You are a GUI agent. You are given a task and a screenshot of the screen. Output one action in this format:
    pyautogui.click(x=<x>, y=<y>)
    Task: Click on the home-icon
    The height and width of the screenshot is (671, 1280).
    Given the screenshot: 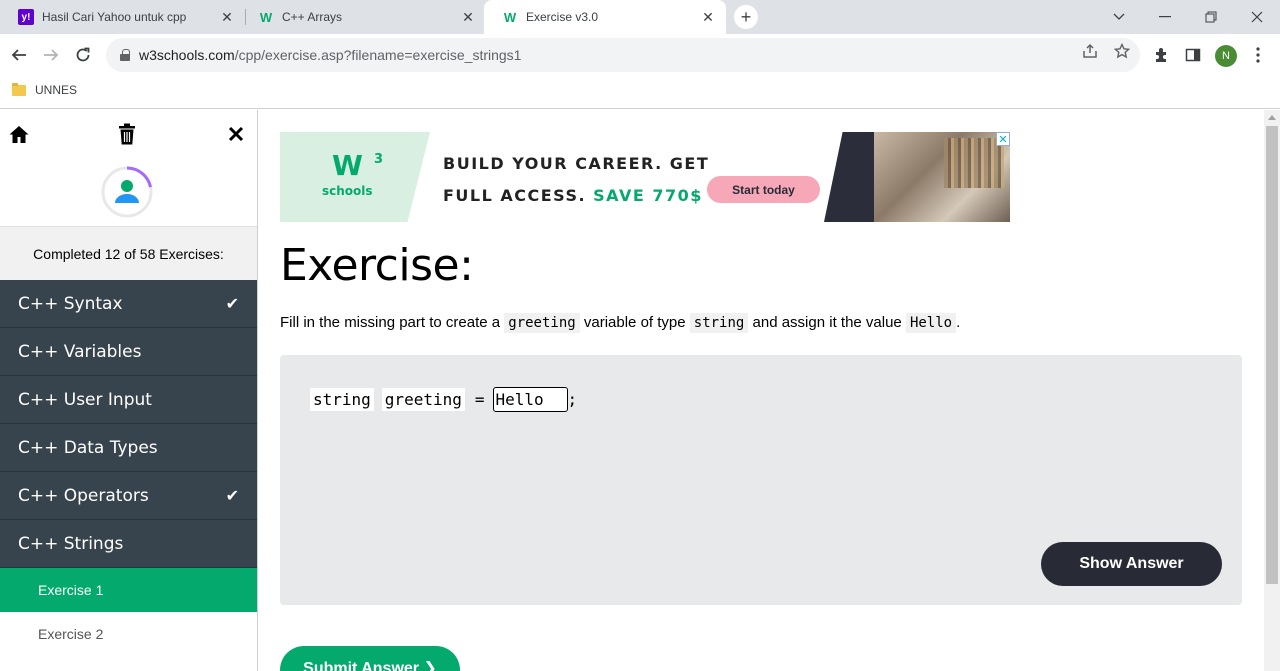 What is the action you would take?
    pyautogui.click(x=19, y=134)
    